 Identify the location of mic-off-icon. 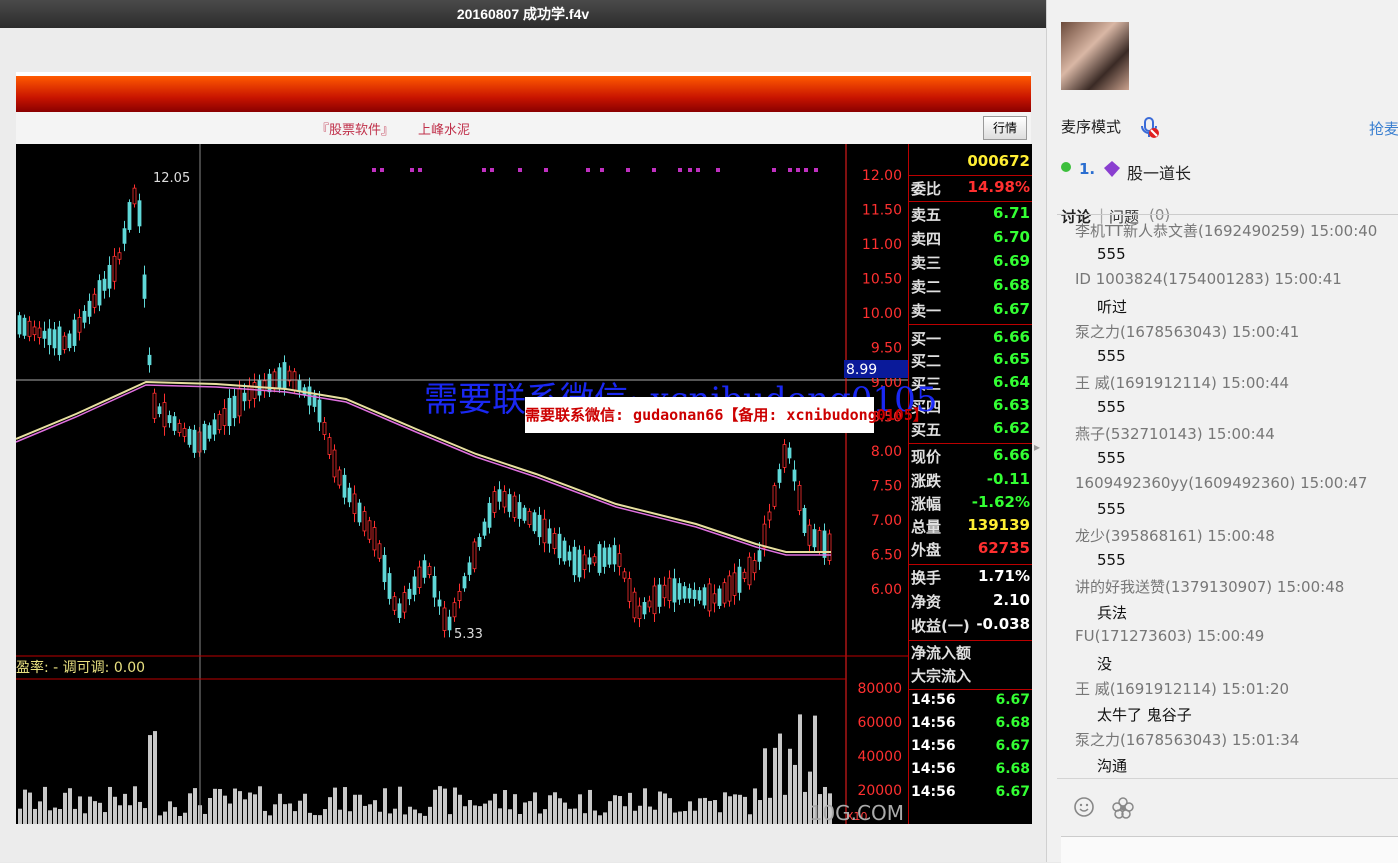
(1149, 127).